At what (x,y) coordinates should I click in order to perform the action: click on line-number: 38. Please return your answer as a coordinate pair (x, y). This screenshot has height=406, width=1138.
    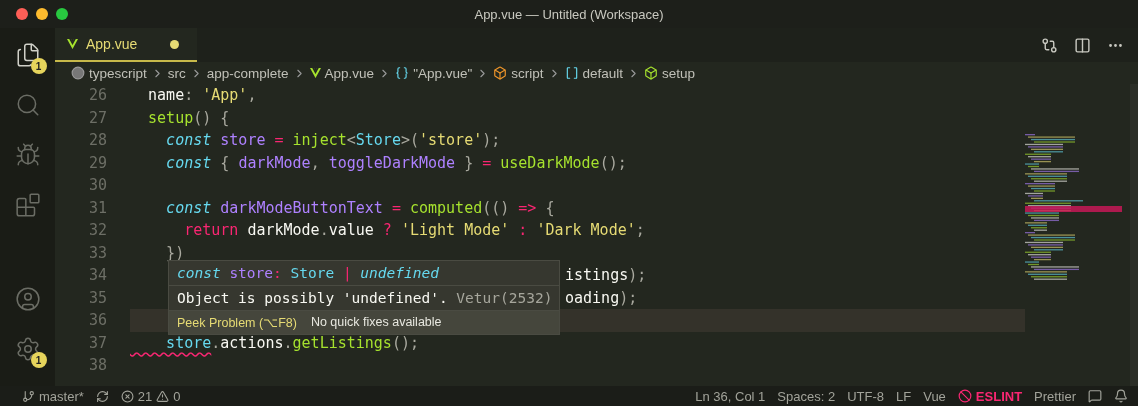
    Looking at the image, I should click on (97, 365).